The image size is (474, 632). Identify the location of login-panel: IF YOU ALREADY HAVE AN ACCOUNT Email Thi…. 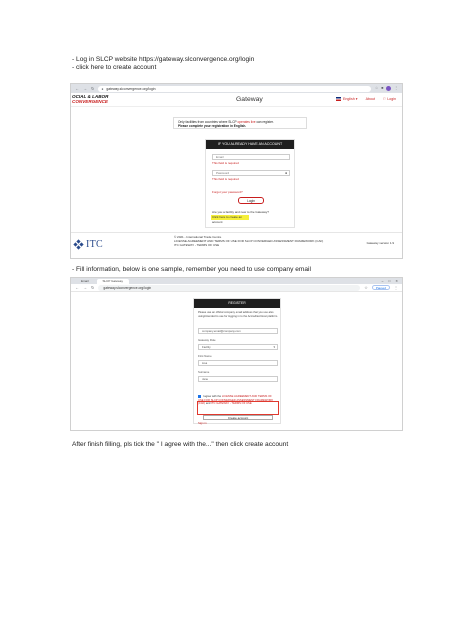
(250, 183).